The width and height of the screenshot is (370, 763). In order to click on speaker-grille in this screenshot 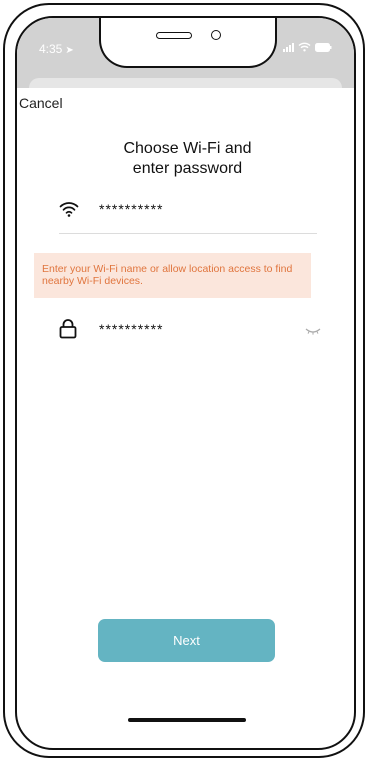, I will do `click(174, 35)`.